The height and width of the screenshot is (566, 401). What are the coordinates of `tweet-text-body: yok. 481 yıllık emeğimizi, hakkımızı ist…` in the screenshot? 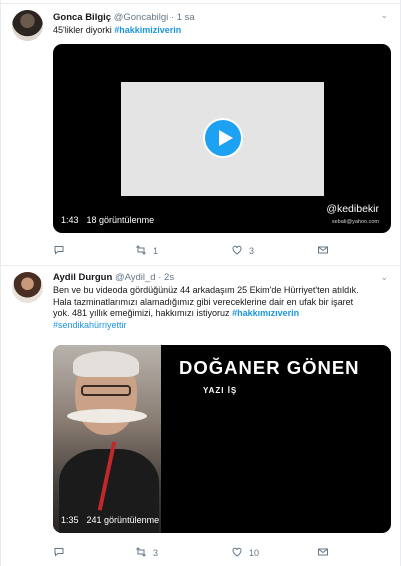 It's located at (143, 313).